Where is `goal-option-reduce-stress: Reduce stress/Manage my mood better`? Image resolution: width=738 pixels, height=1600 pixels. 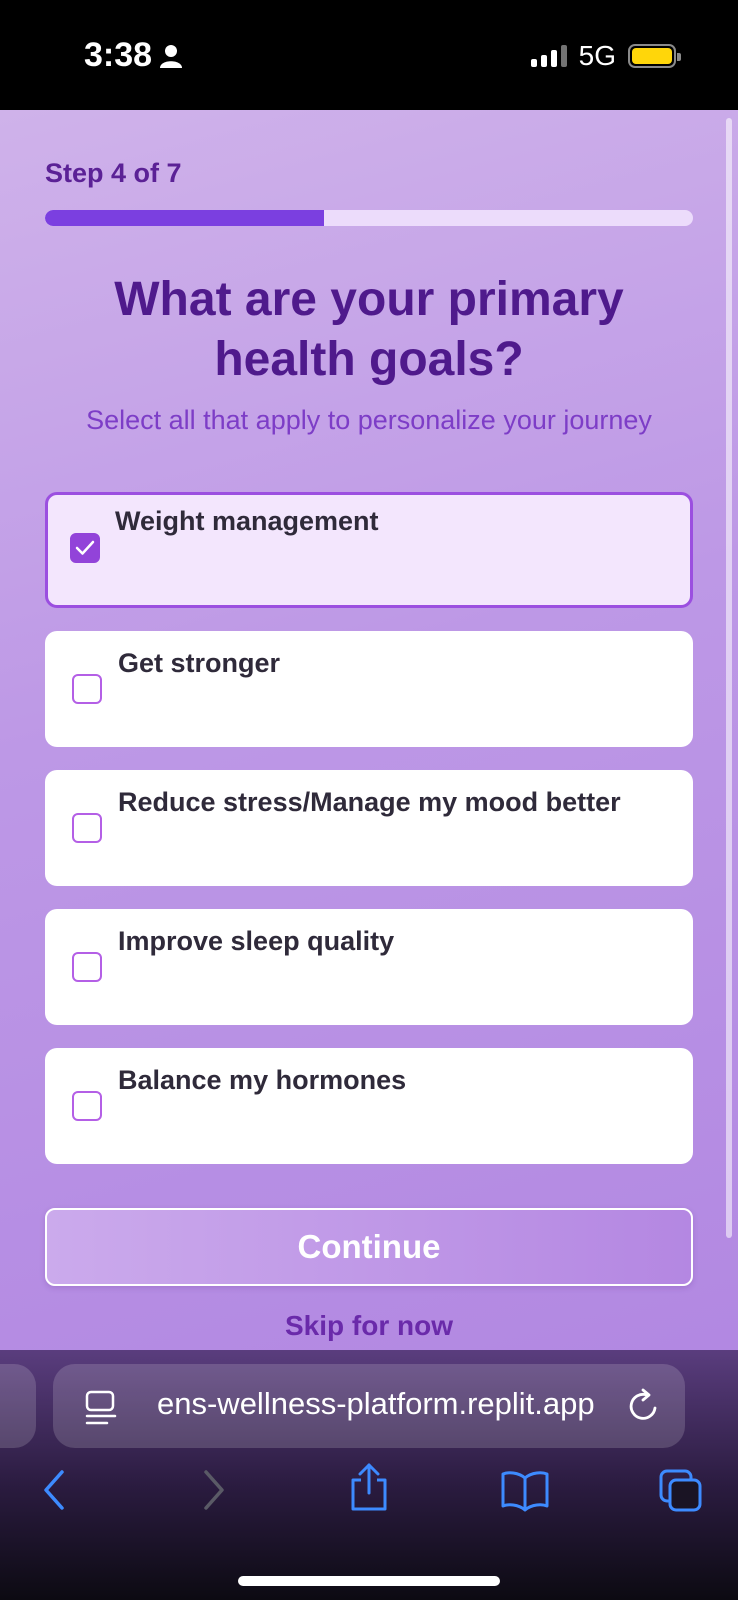 goal-option-reduce-stress: Reduce stress/Manage my mood better is located at coordinates (369, 828).